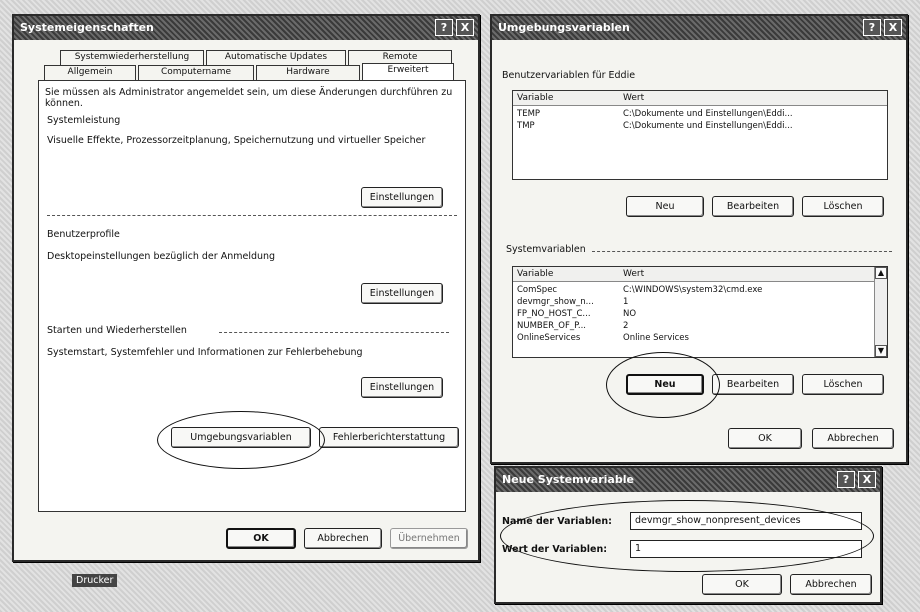 This screenshot has height=612, width=920. What do you see at coordinates (699, 28) in the screenshot?
I see `environment-variables-titlebar: Umgebungsvariablen ? X` at bounding box center [699, 28].